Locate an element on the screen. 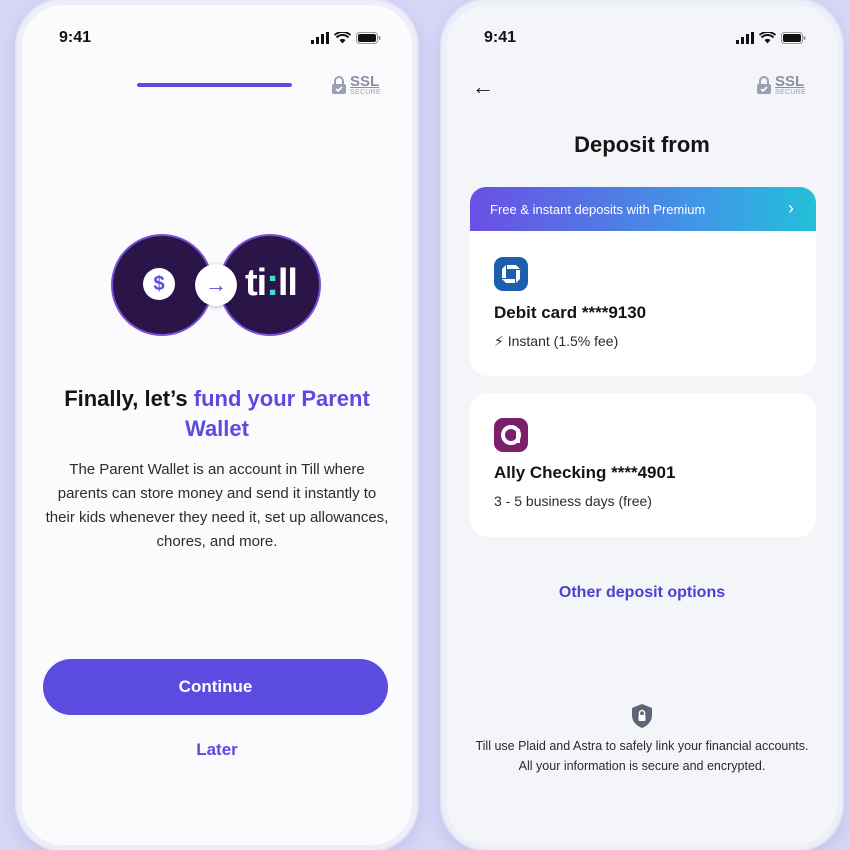  later-link: Later is located at coordinates (217, 750).